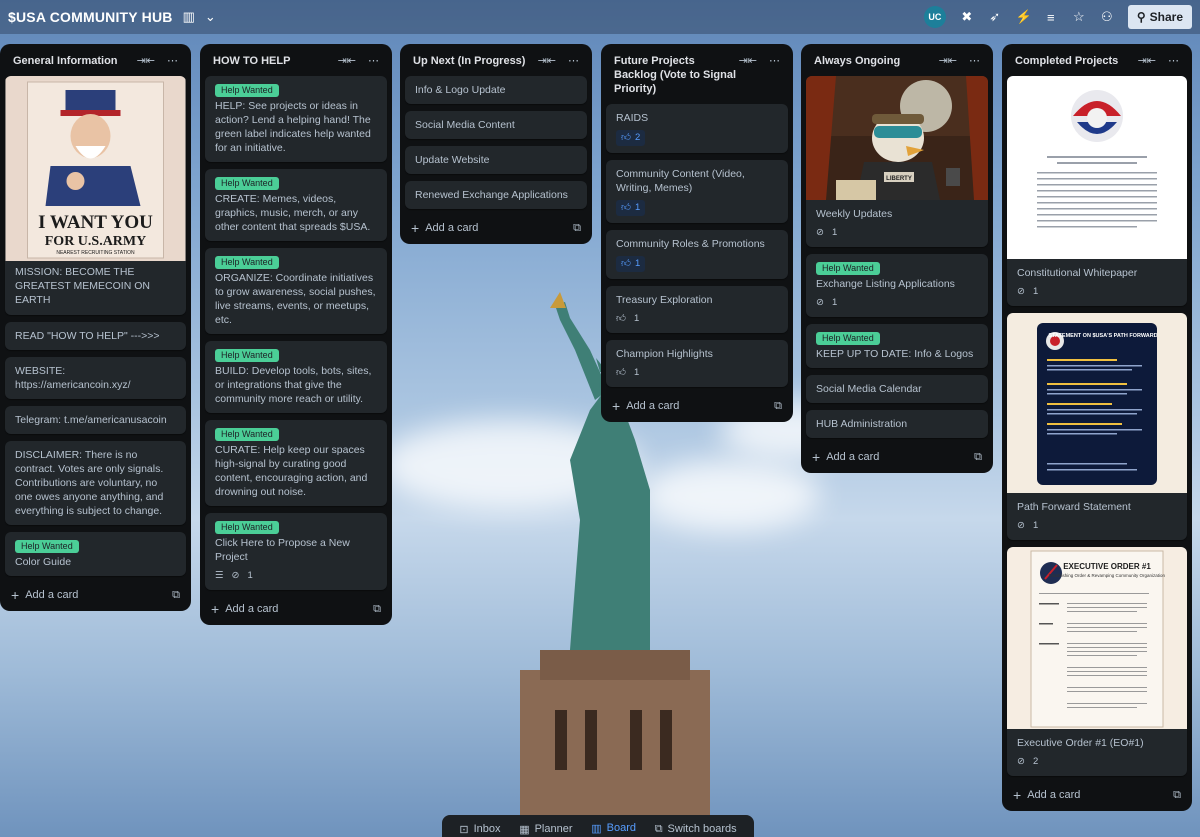  I want to click on filter-icon: ≡, so click(1051, 17).